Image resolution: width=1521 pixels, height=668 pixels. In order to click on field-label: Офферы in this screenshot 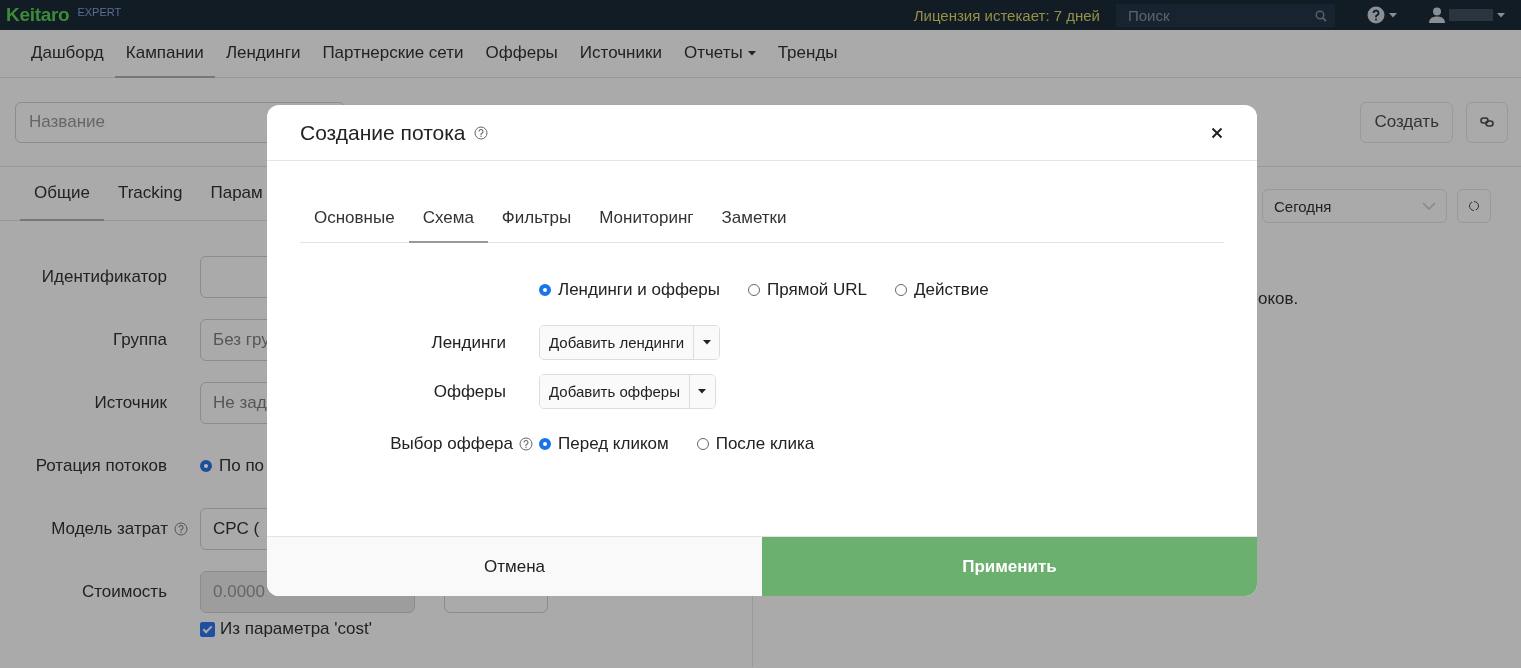, I will do `click(469, 391)`.